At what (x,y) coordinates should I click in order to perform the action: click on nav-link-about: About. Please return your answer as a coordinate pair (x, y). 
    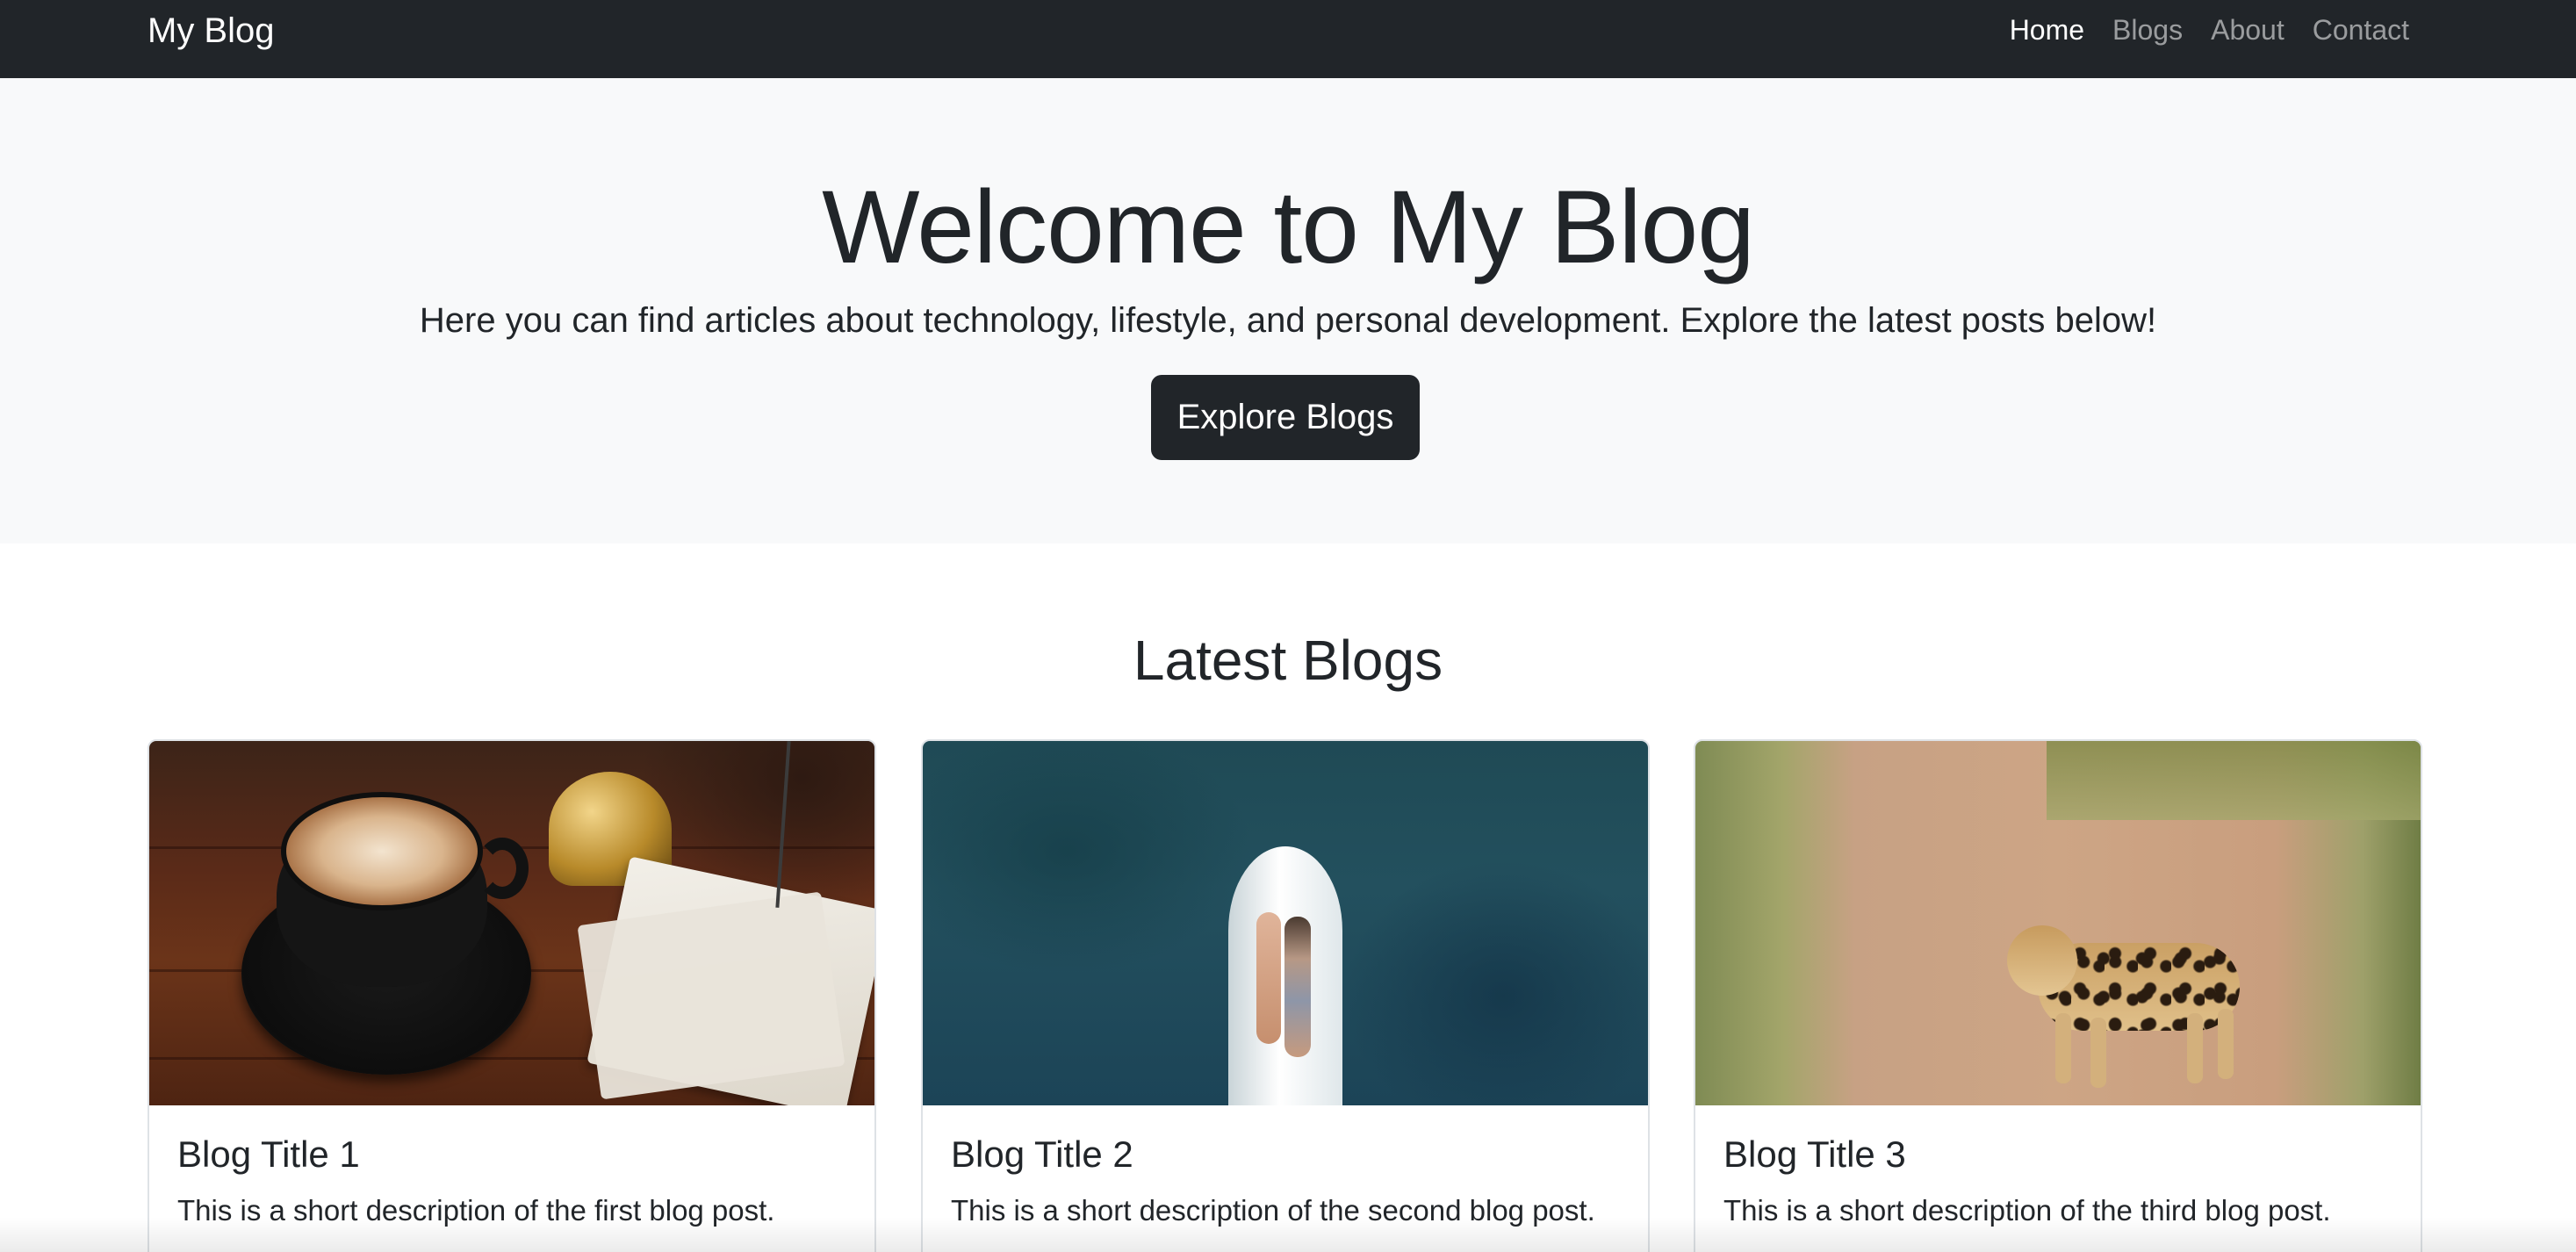
    Looking at the image, I should click on (2248, 29).